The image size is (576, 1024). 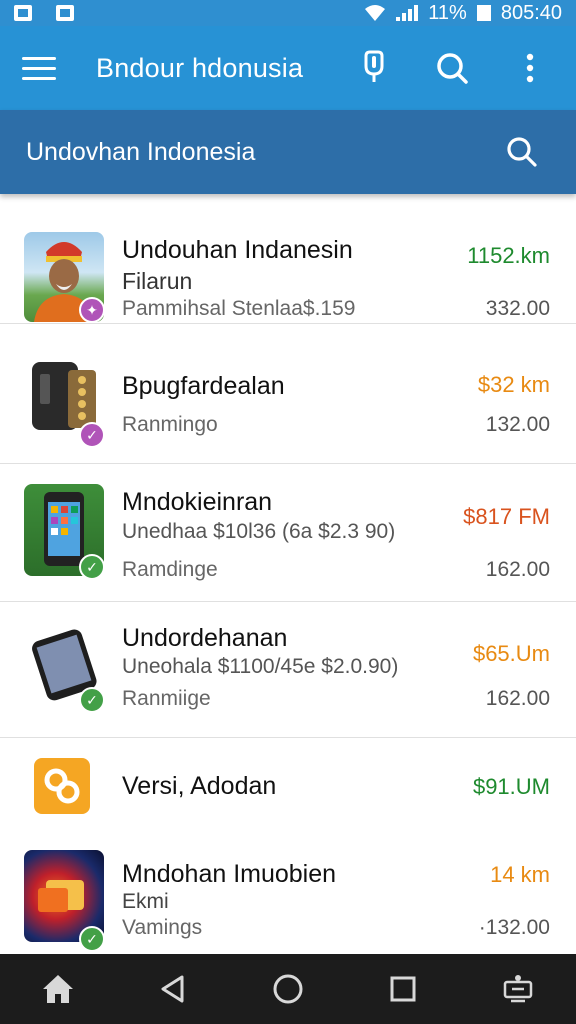 I want to click on item-subtitle: Unedhaa $10l36 (6a $2.3 90), so click(x=259, y=531).